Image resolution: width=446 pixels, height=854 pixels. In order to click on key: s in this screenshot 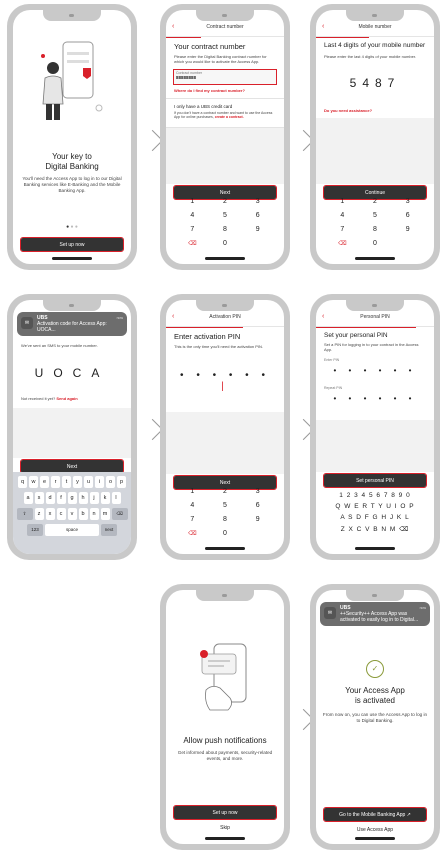, I will do `click(39, 498)`.